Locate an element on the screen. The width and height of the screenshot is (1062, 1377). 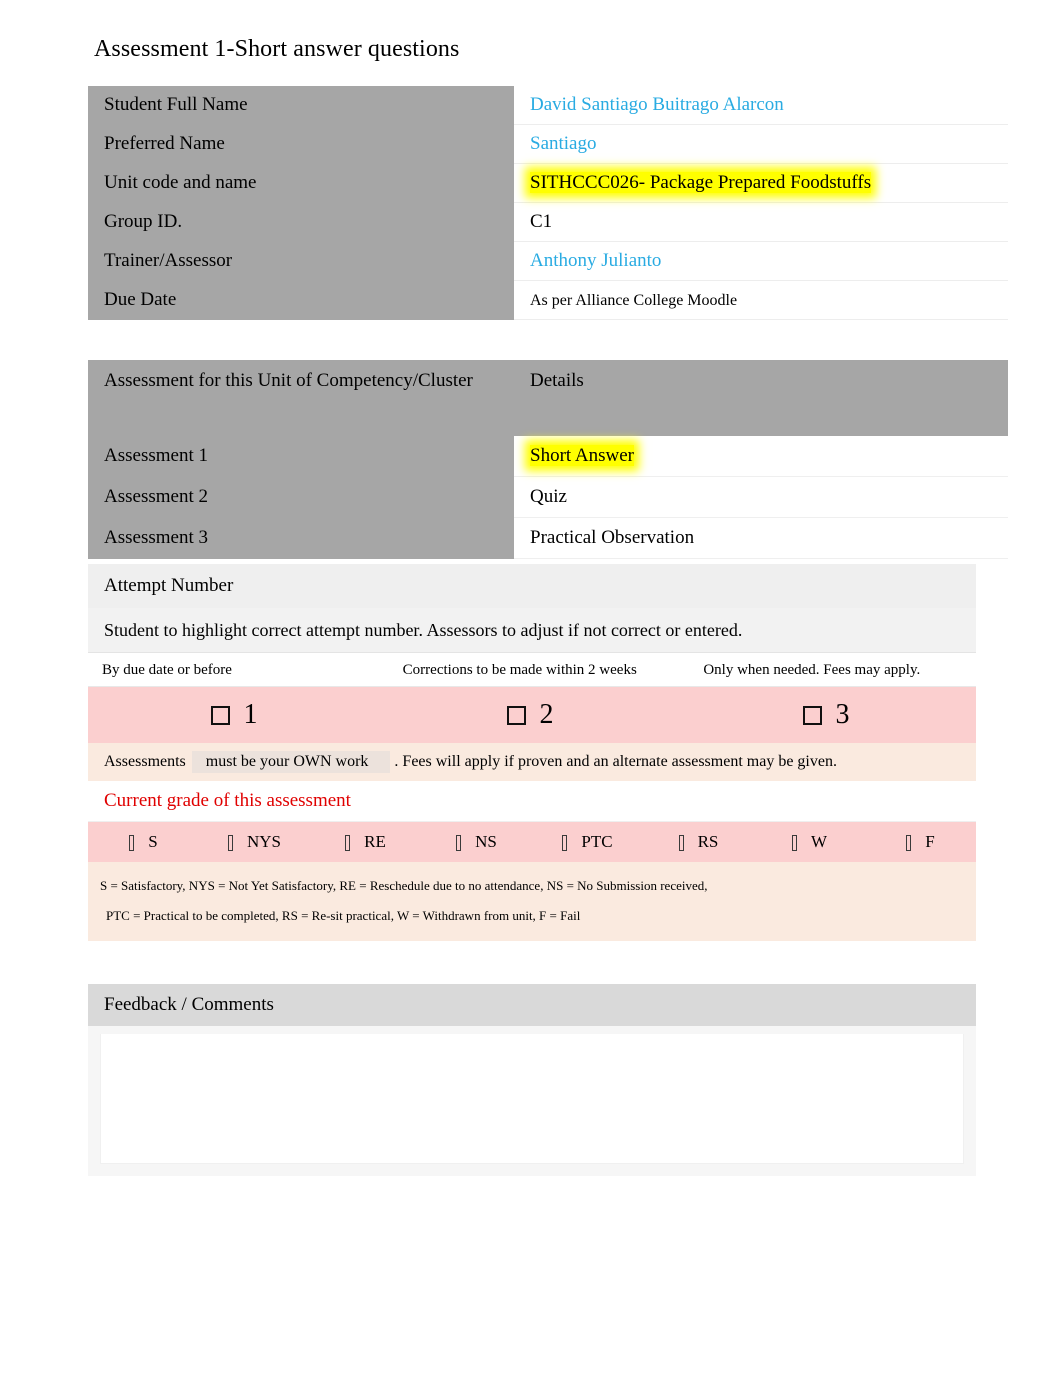
page-title: Assessment 1-Short answer questions is located at coordinates (277, 49).